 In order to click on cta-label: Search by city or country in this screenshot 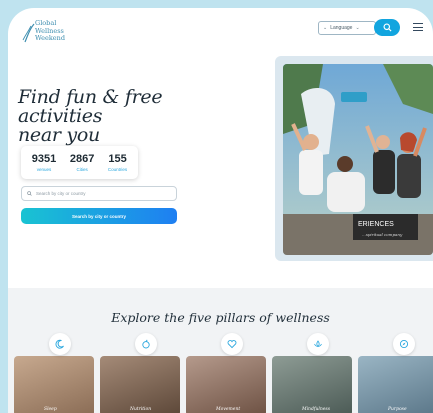, I will do `click(99, 216)`.